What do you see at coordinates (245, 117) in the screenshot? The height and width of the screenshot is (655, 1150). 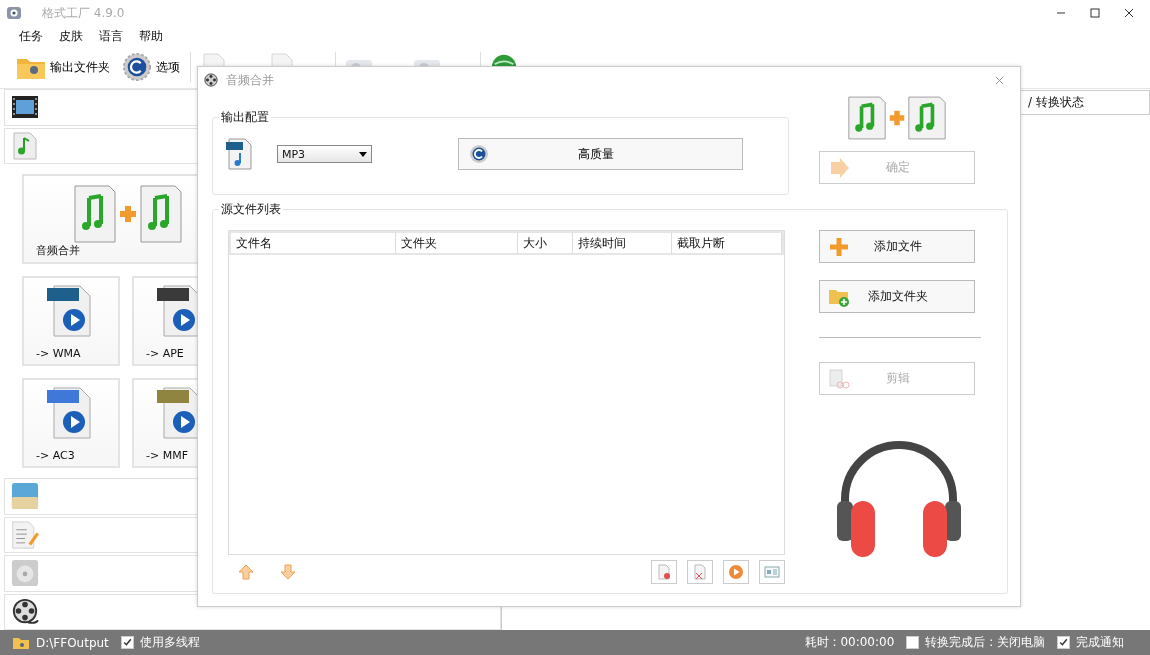 I see `group-legend: 输出配置` at bounding box center [245, 117].